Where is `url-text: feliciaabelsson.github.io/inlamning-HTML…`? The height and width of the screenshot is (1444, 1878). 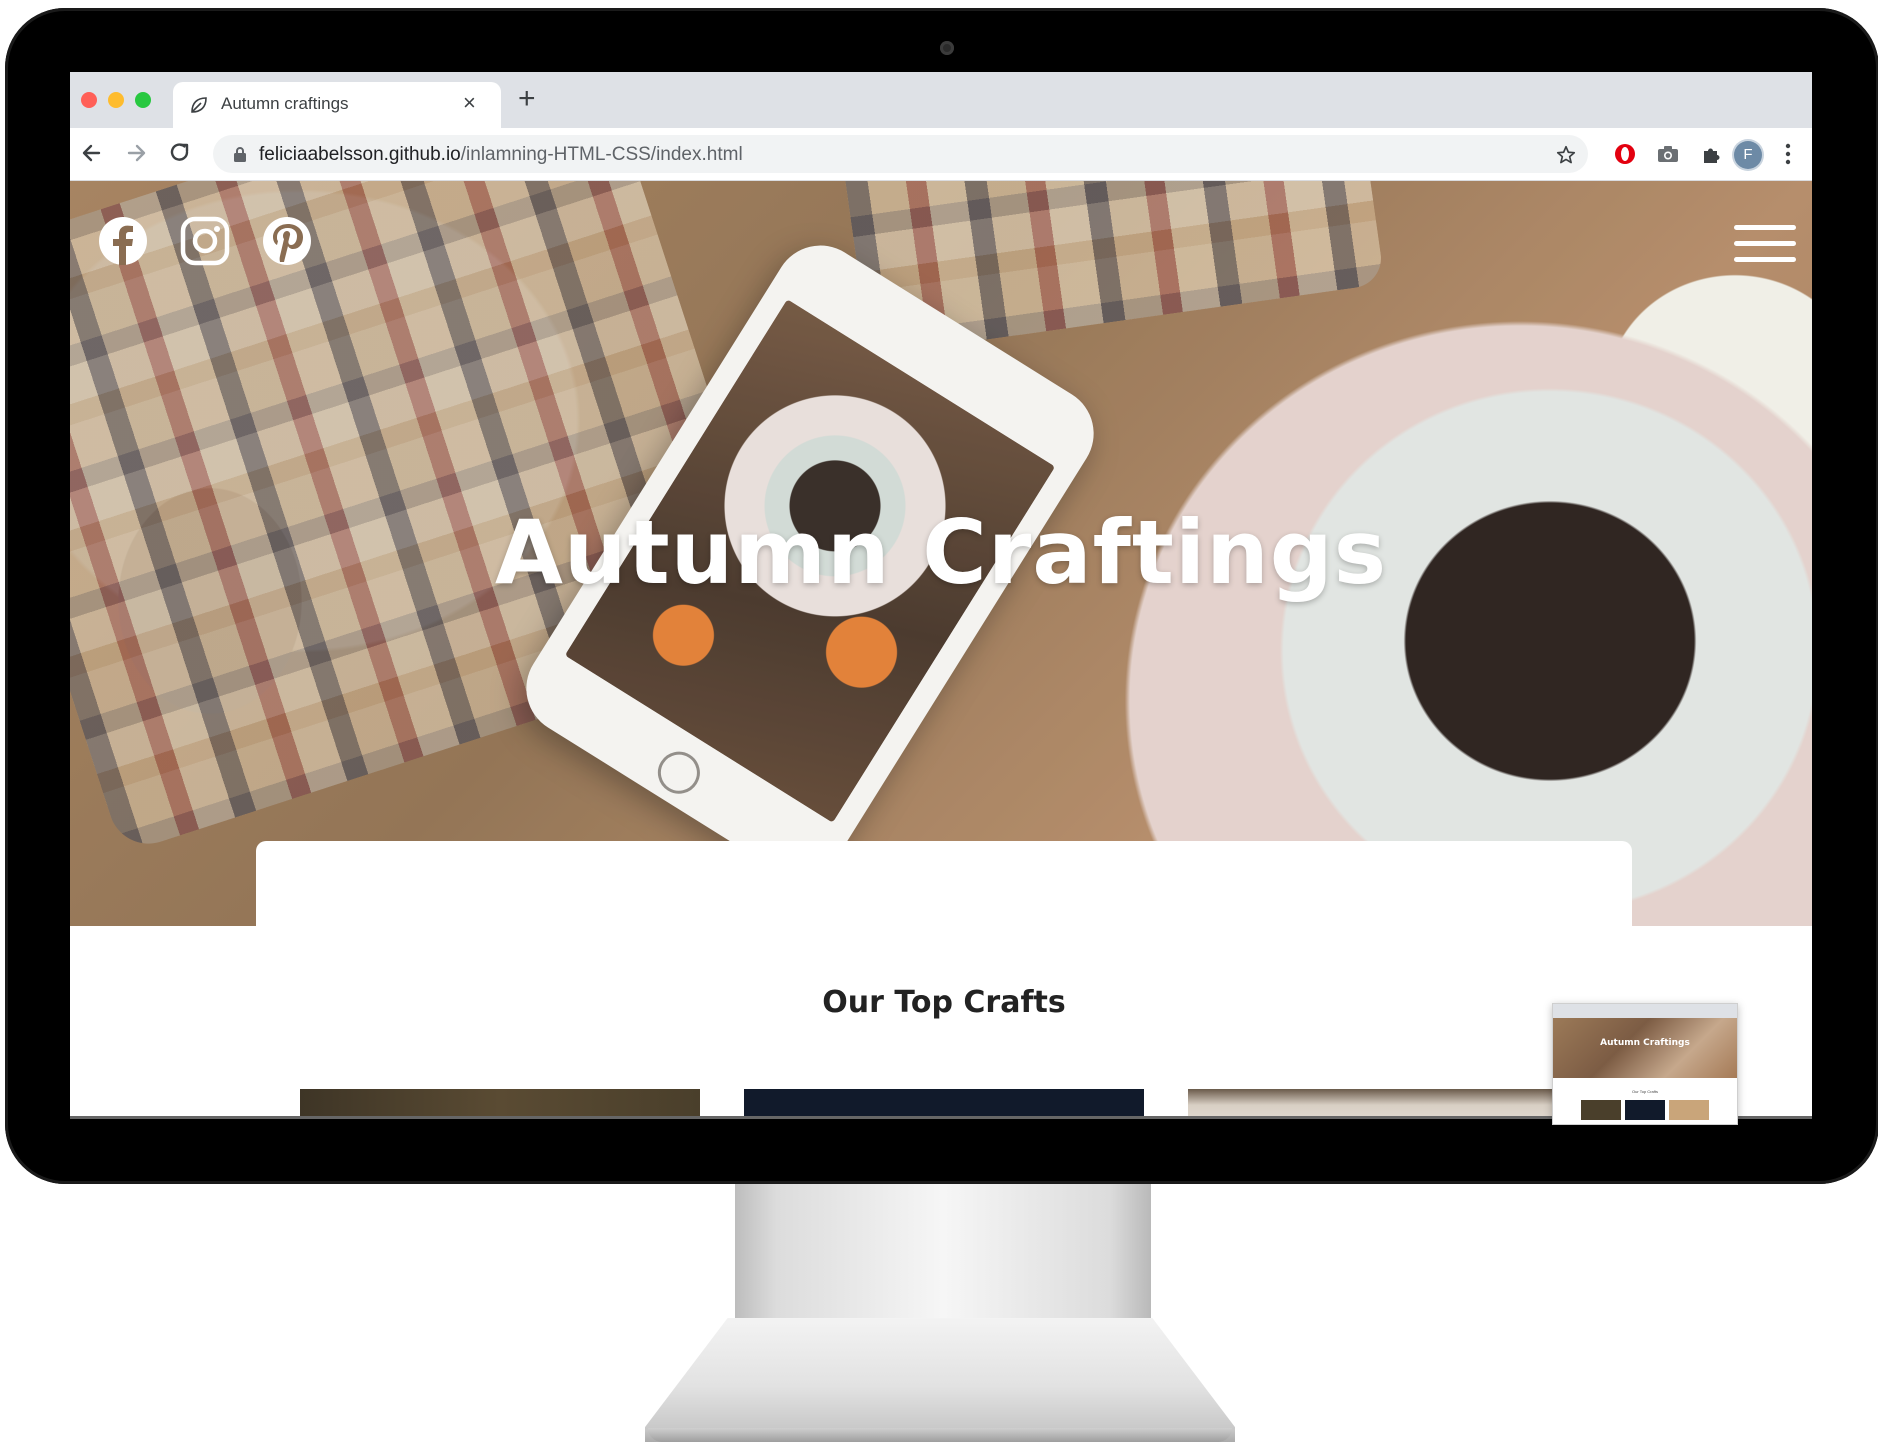
url-text: feliciaabelsson.github.io/inlamning-HTML… is located at coordinates (501, 155).